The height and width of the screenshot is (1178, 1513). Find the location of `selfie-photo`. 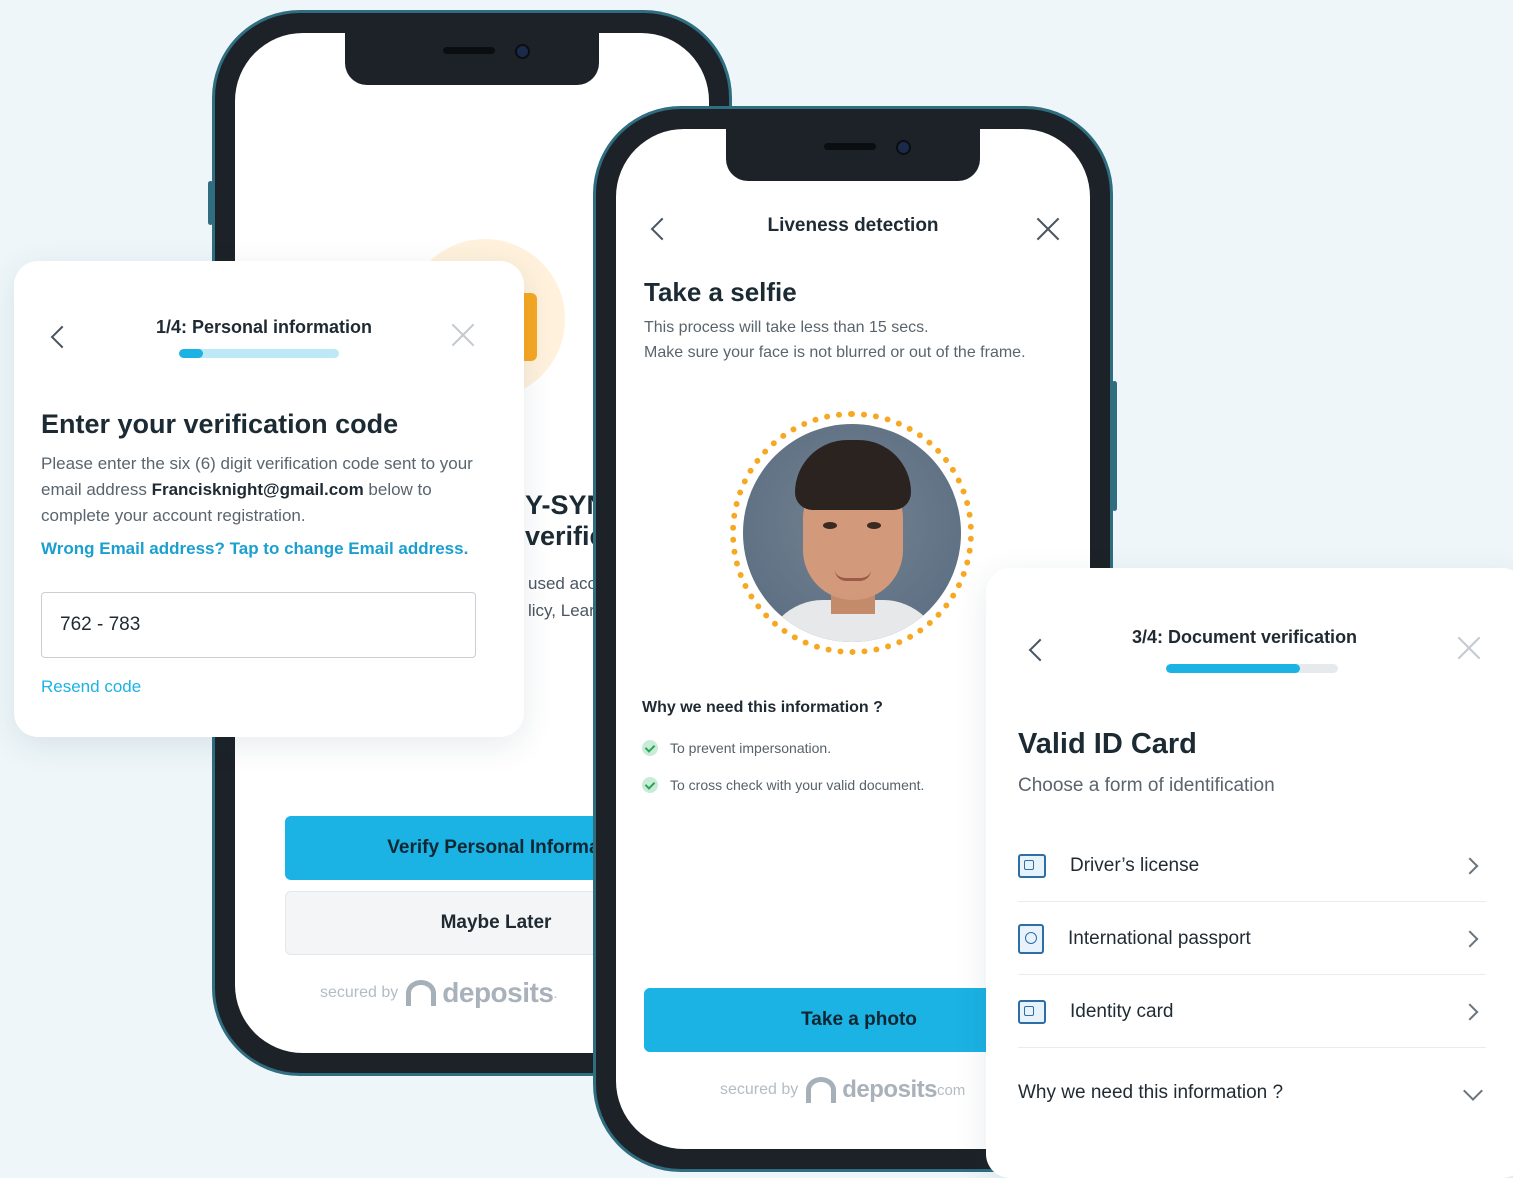

selfie-photo is located at coordinates (852, 533).